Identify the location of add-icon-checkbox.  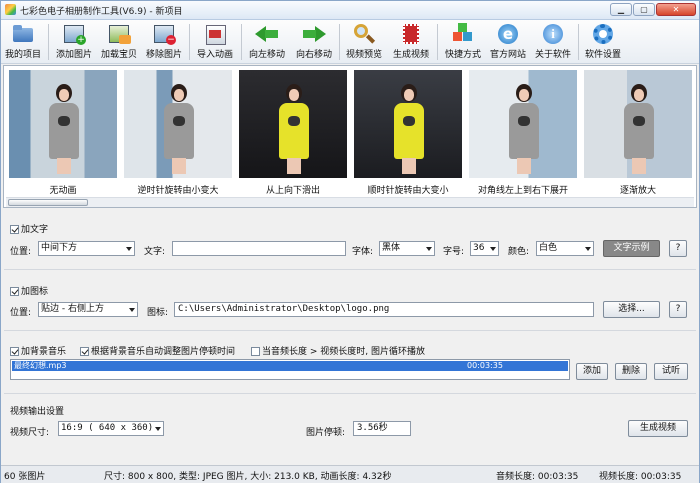
(14, 291).